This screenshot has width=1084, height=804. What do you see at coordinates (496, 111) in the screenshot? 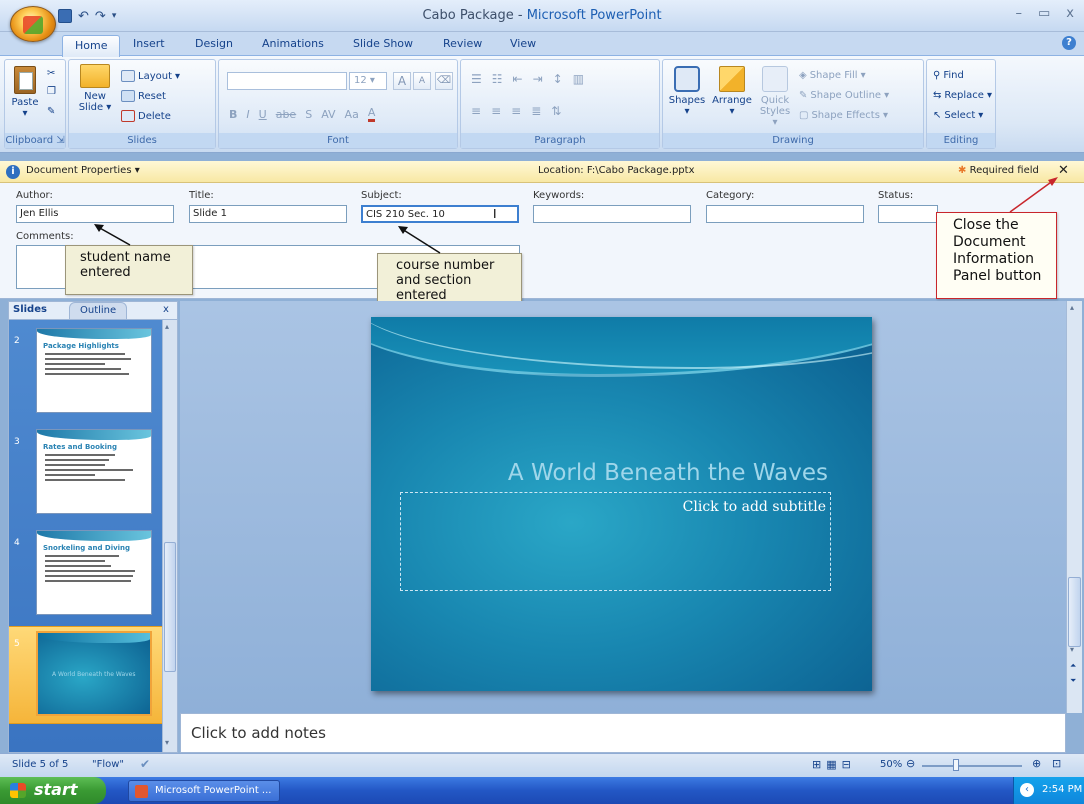
I see `align-center-icon: ≡` at bounding box center [496, 111].